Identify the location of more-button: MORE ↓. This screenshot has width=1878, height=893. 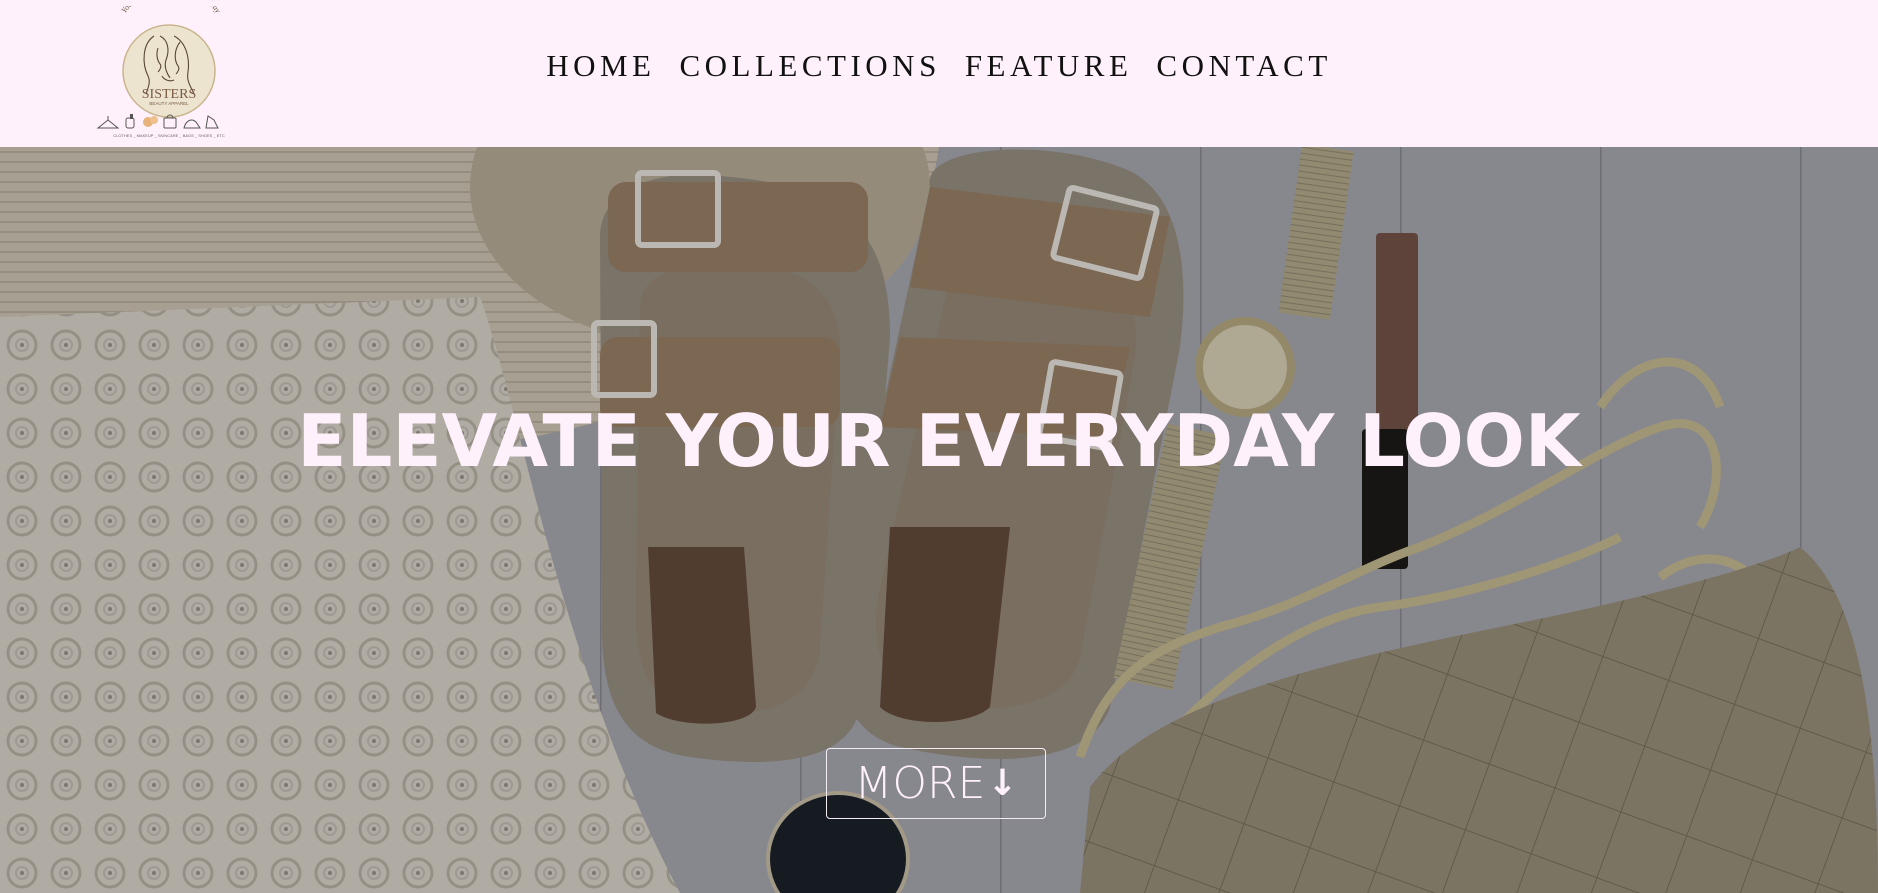
(936, 783).